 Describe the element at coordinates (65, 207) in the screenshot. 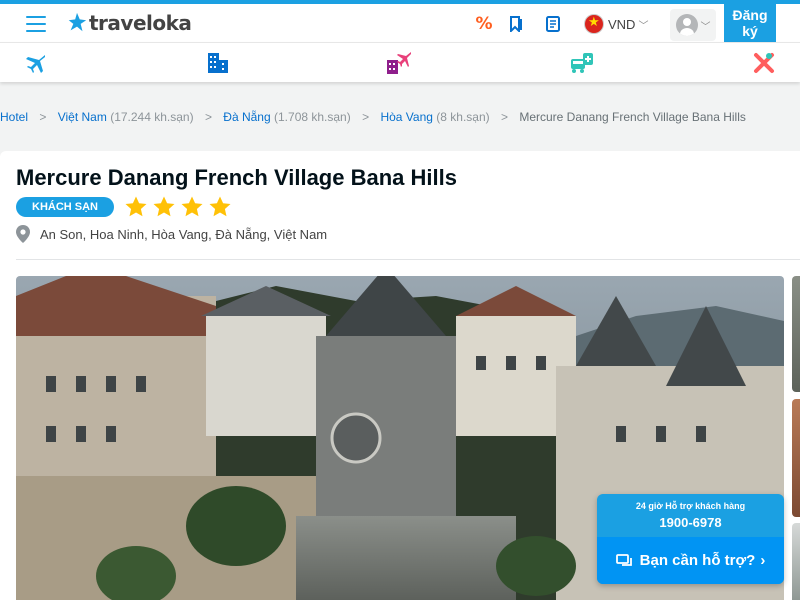

I see `hotel-type-badge: KHÁCH SẠN` at that location.